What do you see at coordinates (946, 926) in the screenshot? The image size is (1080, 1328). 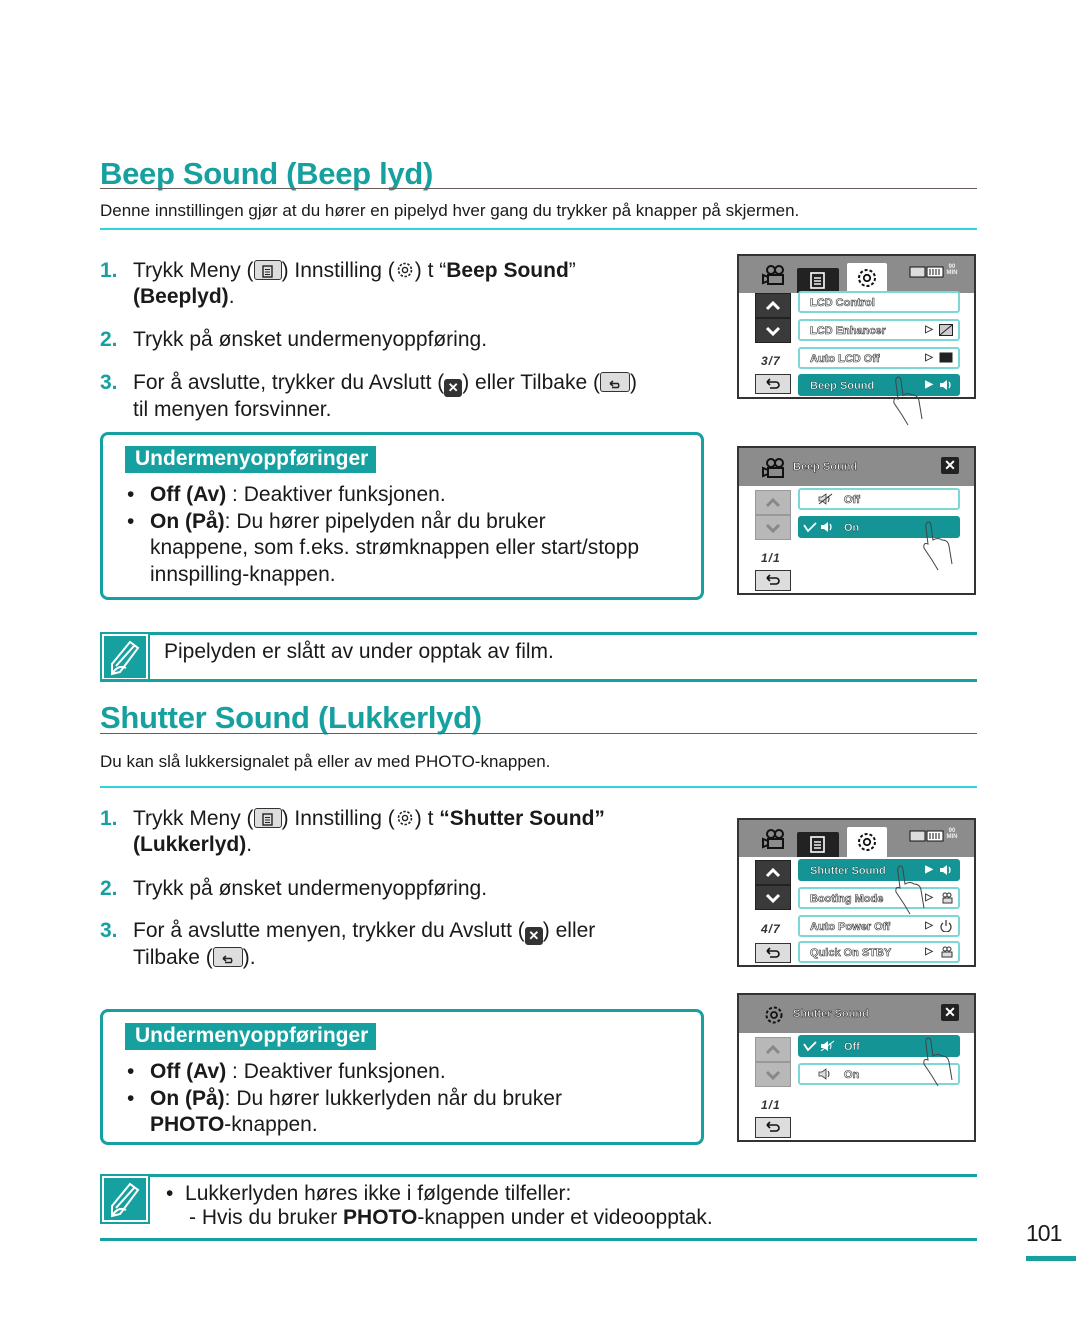 I see `power-timer-icon` at bounding box center [946, 926].